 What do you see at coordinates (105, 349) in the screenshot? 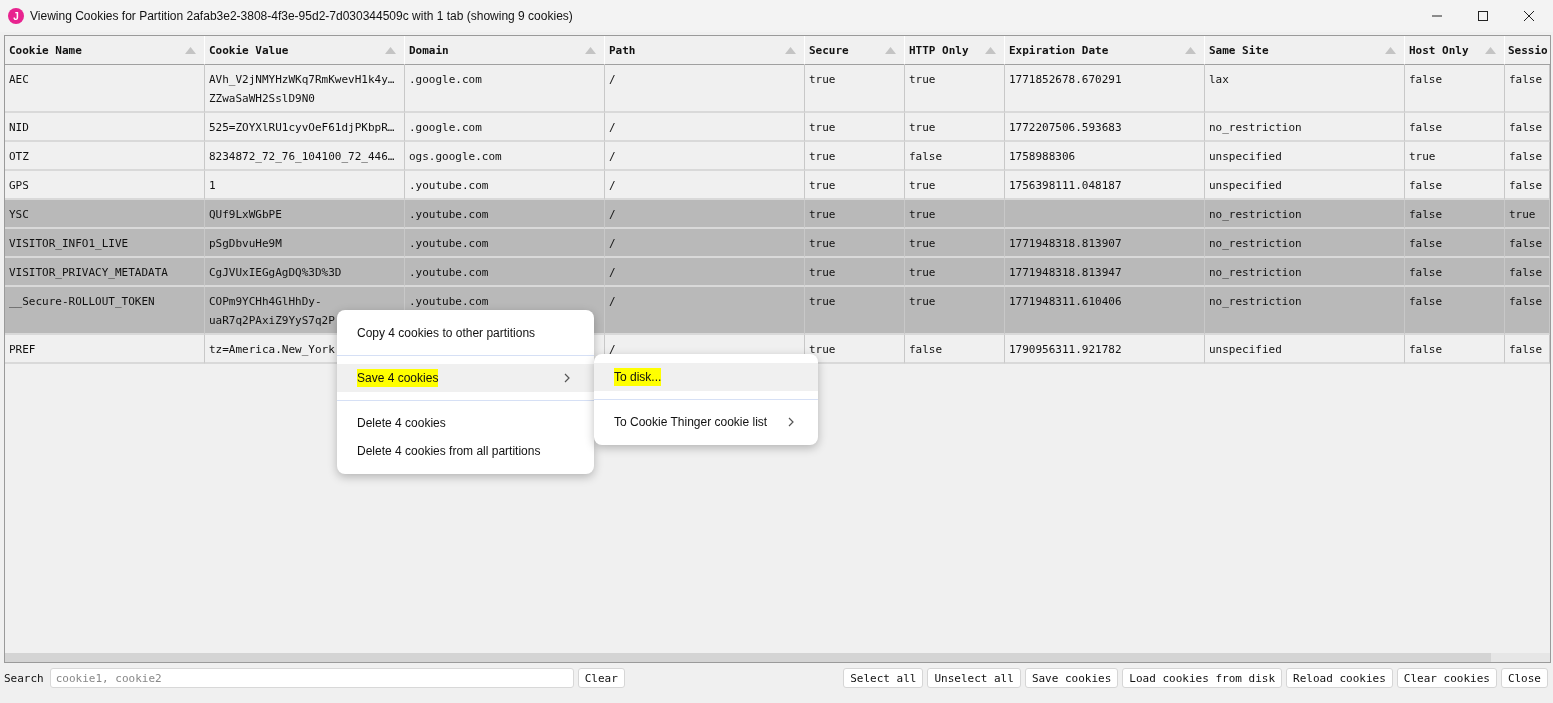
I see `table-cell: PREF` at bounding box center [105, 349].